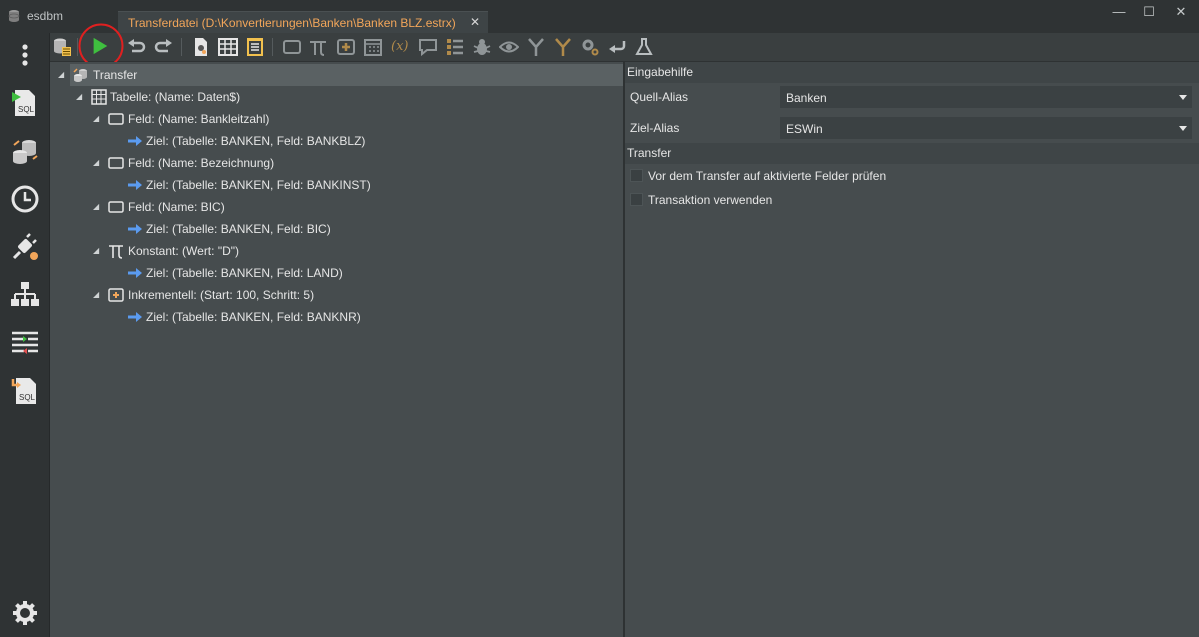  I want to click on database-source-icon, so click(62, 47).